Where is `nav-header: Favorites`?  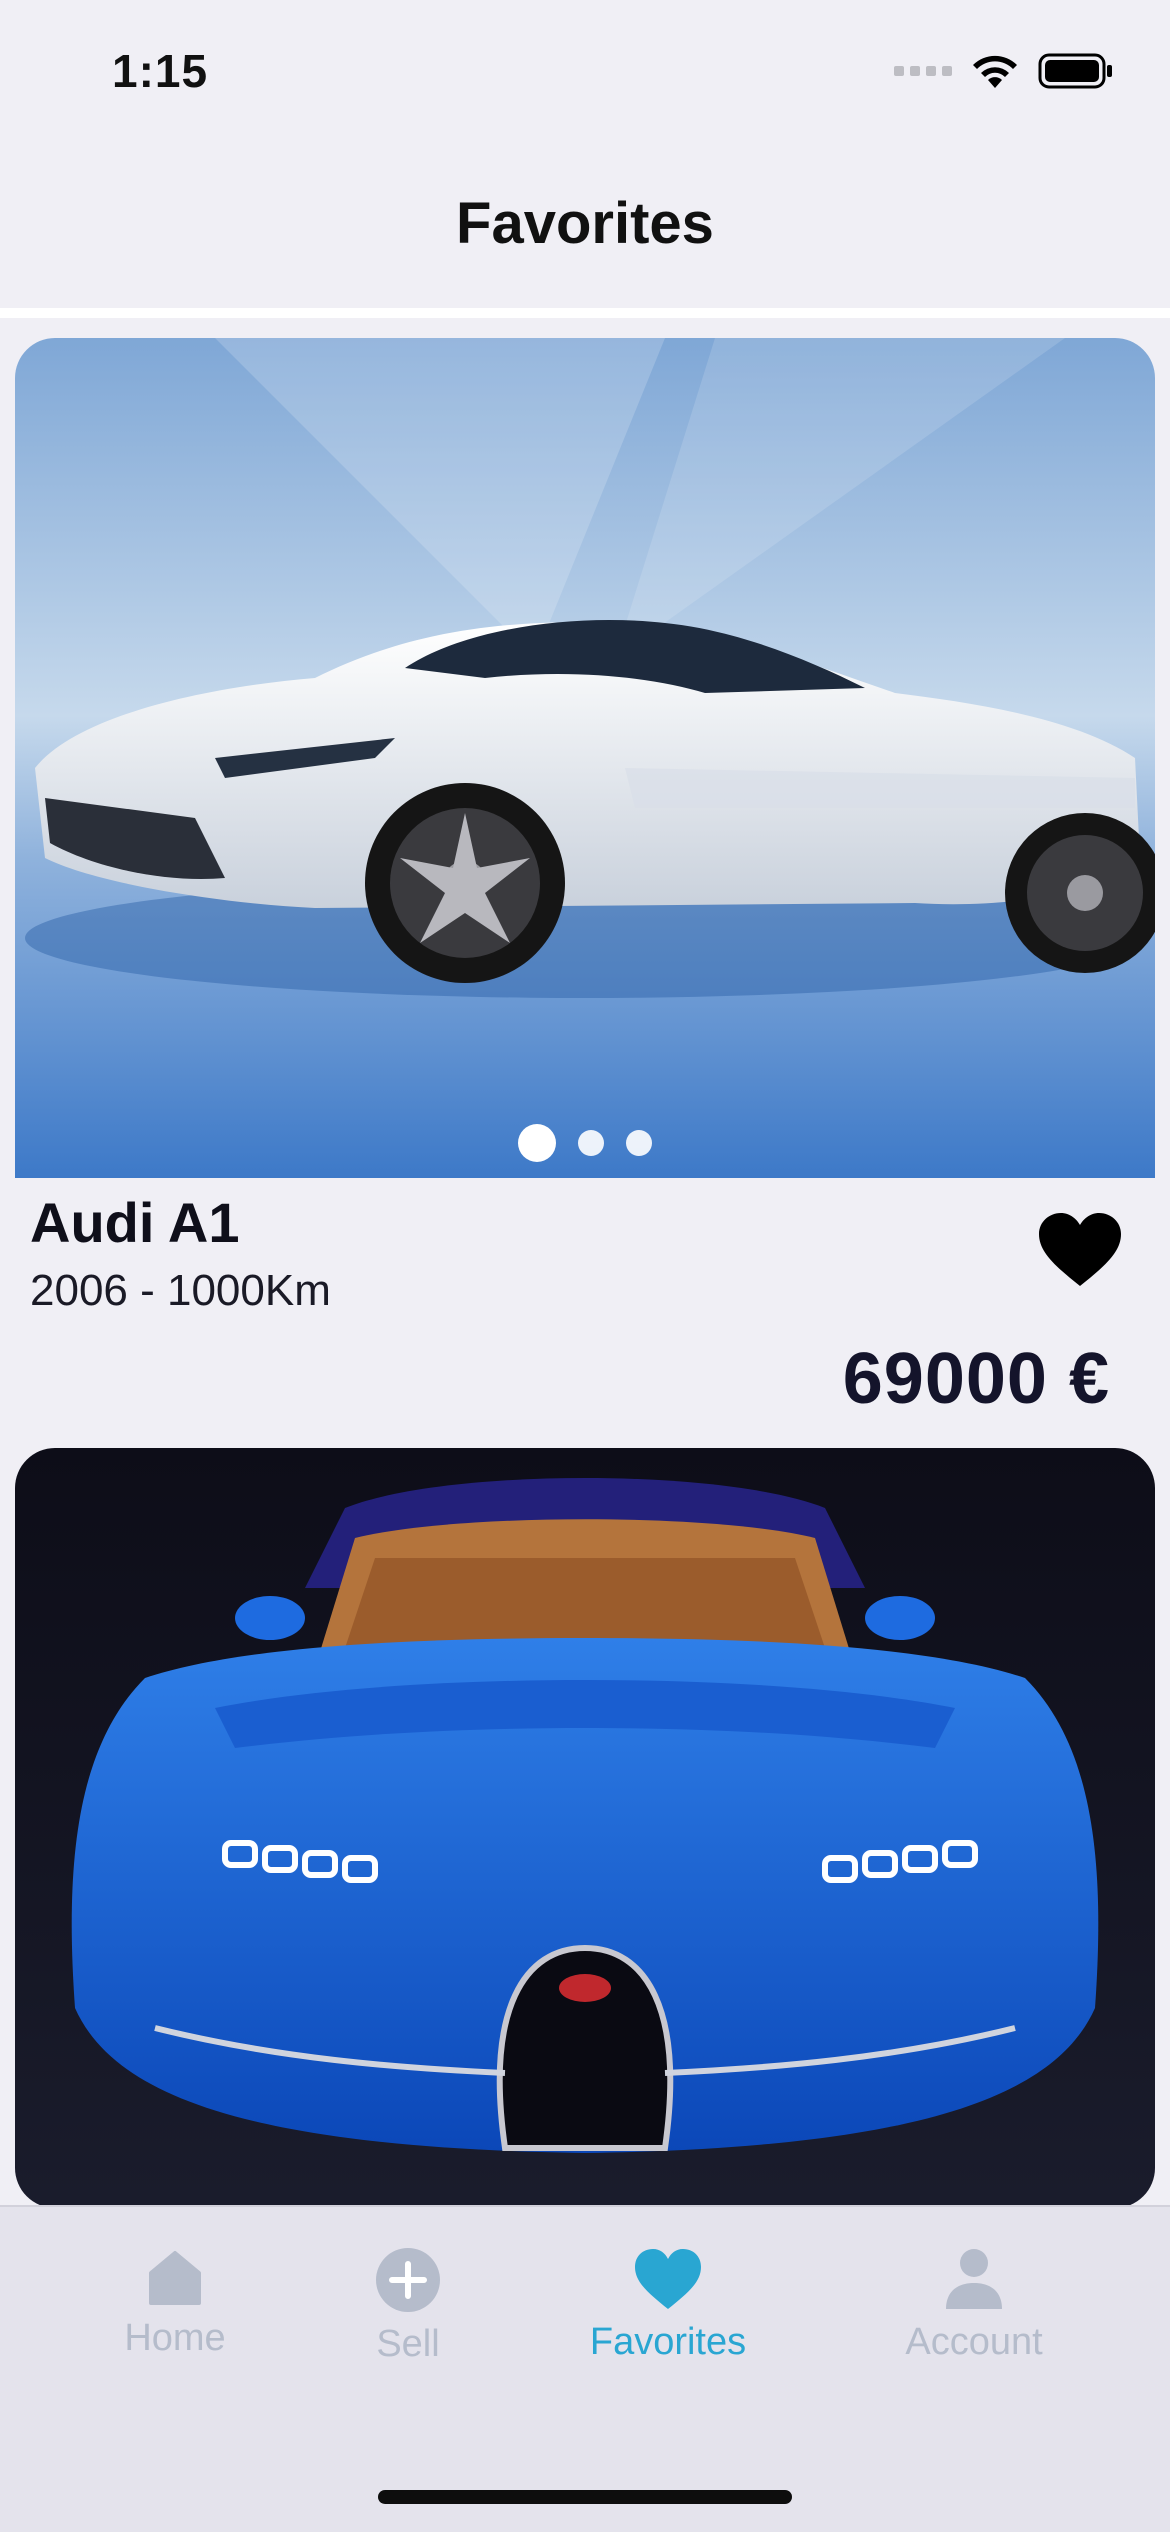
nav-header: Favorites is located at coordinates (585, 230).